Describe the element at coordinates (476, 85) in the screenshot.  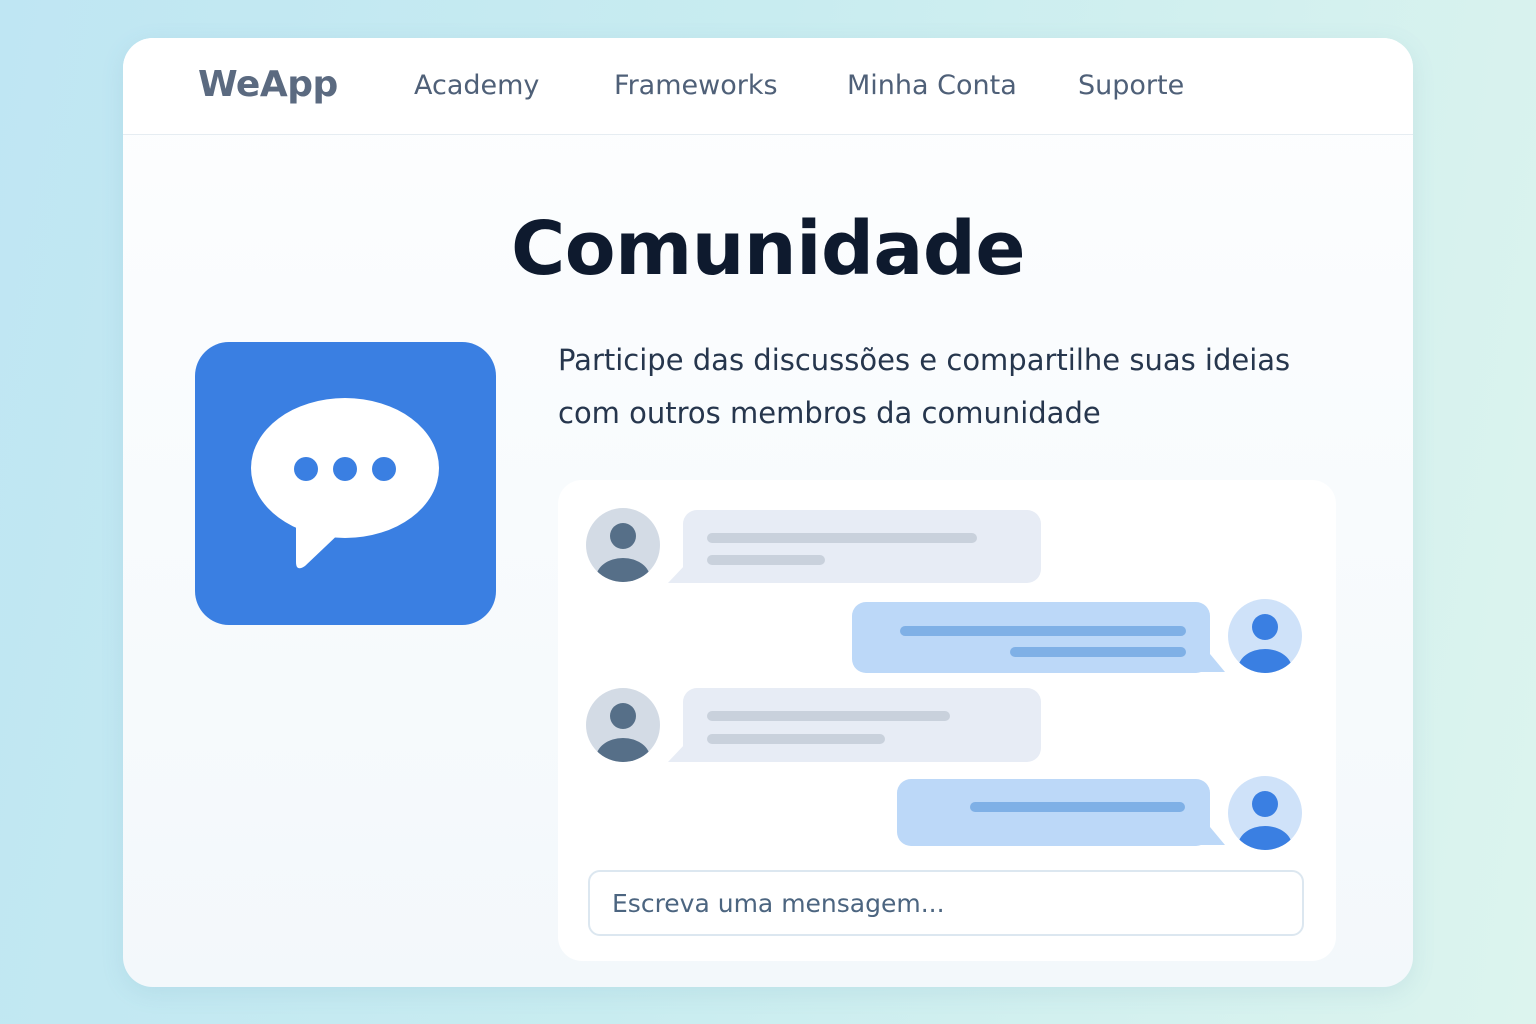
I see `nav-link-academy: Academy` at that location.